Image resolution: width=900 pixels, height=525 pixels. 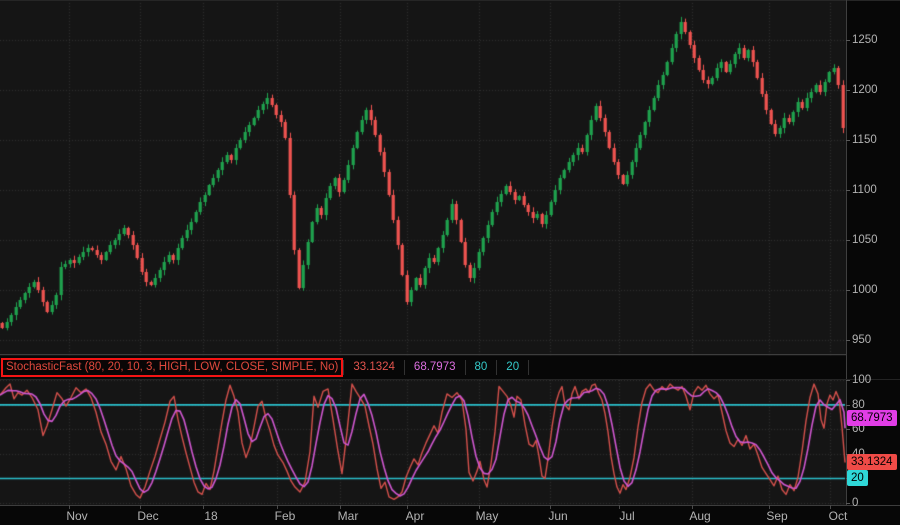 What do you see at coordinates (865, 40) in the screenshot?
I see `price-tick-label: 1250` at bounding box center [865, 40].